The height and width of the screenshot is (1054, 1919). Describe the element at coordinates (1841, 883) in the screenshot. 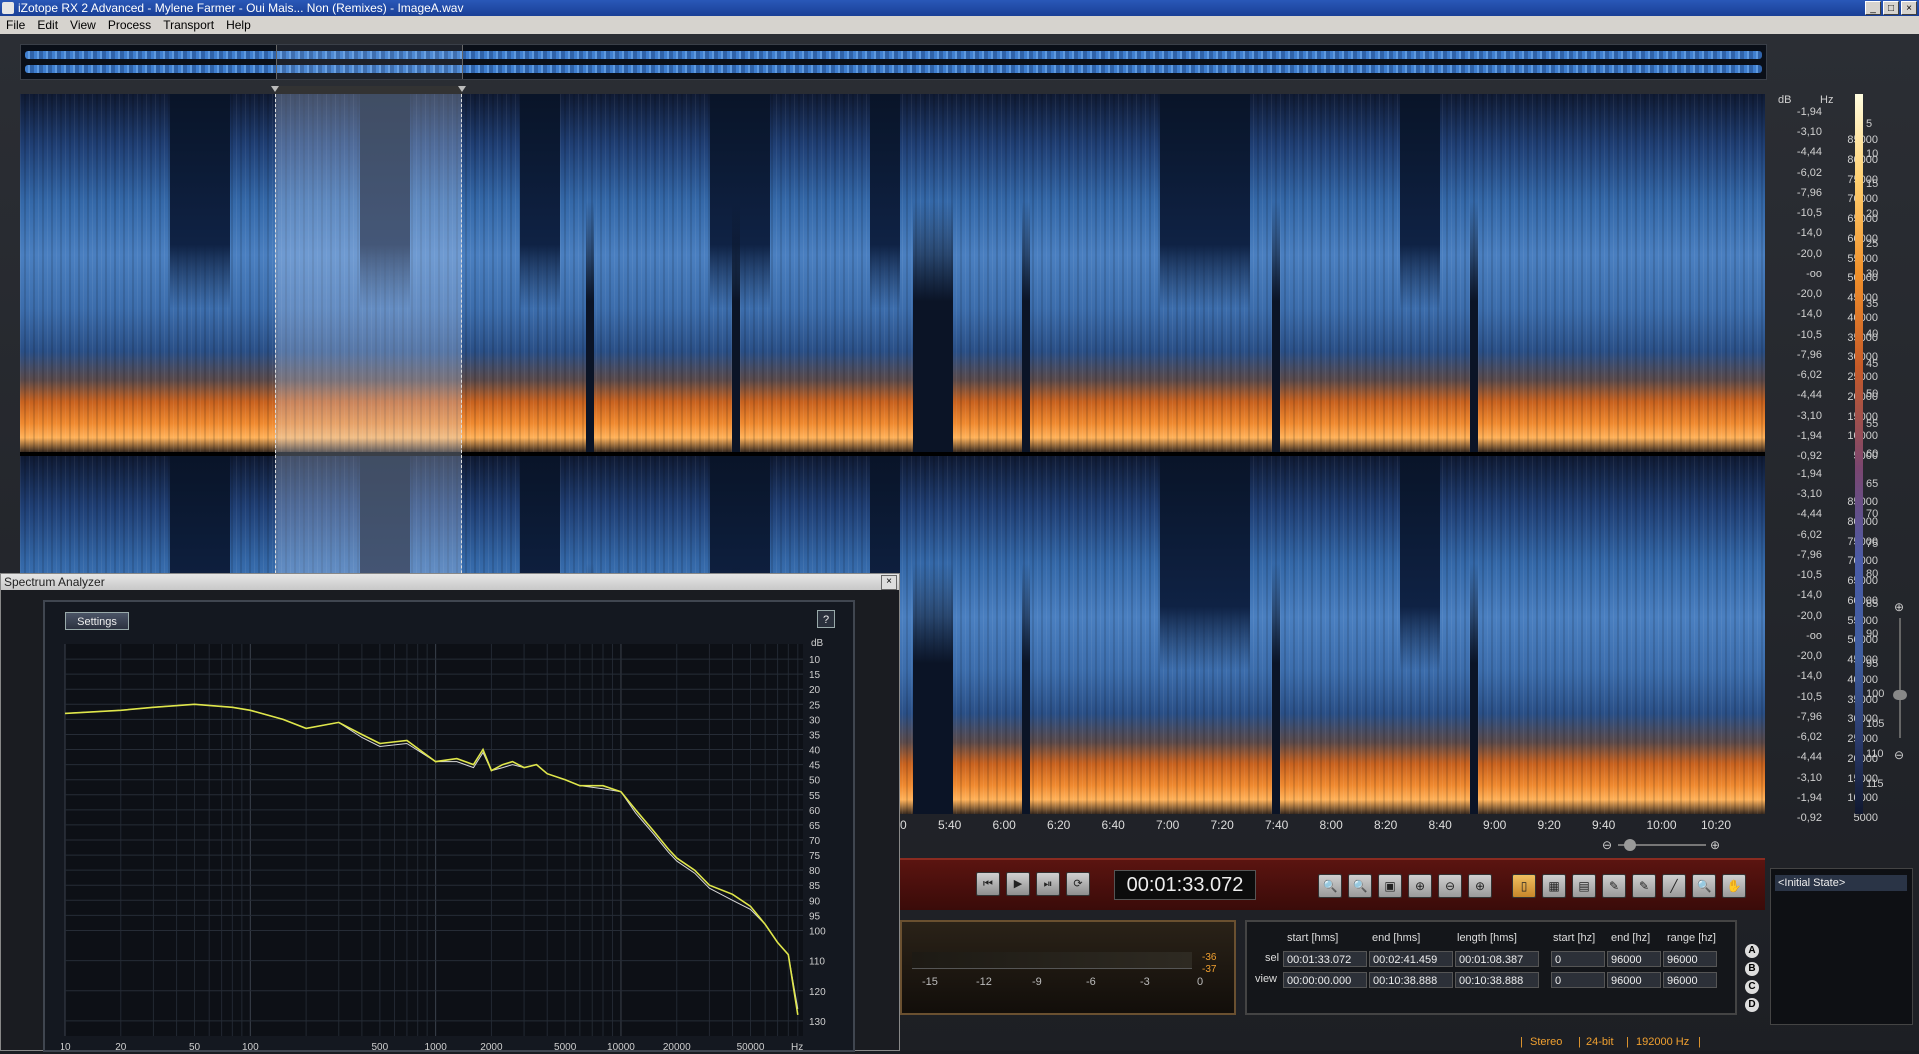

I see `history-item: <Initial State>` at that location.